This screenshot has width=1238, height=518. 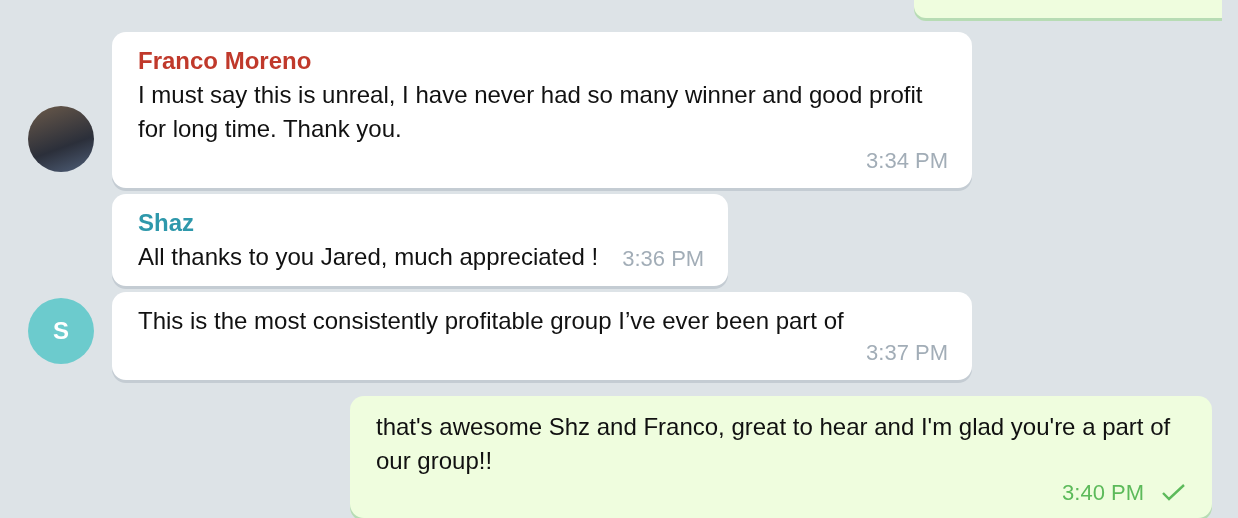 What do you see at coordinates (368, 257) in the screenshot?
I see `message-text: All thanks to you Jared, much appreciated !` at bounding box center [368, 257].